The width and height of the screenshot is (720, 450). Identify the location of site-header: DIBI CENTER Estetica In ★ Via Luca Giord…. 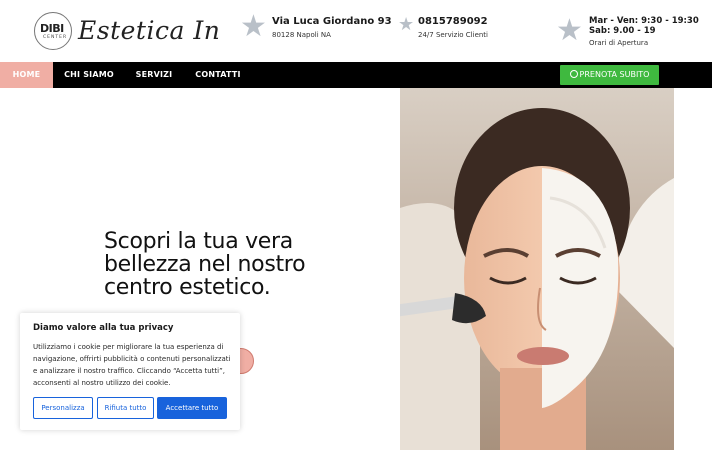
(360, 31).